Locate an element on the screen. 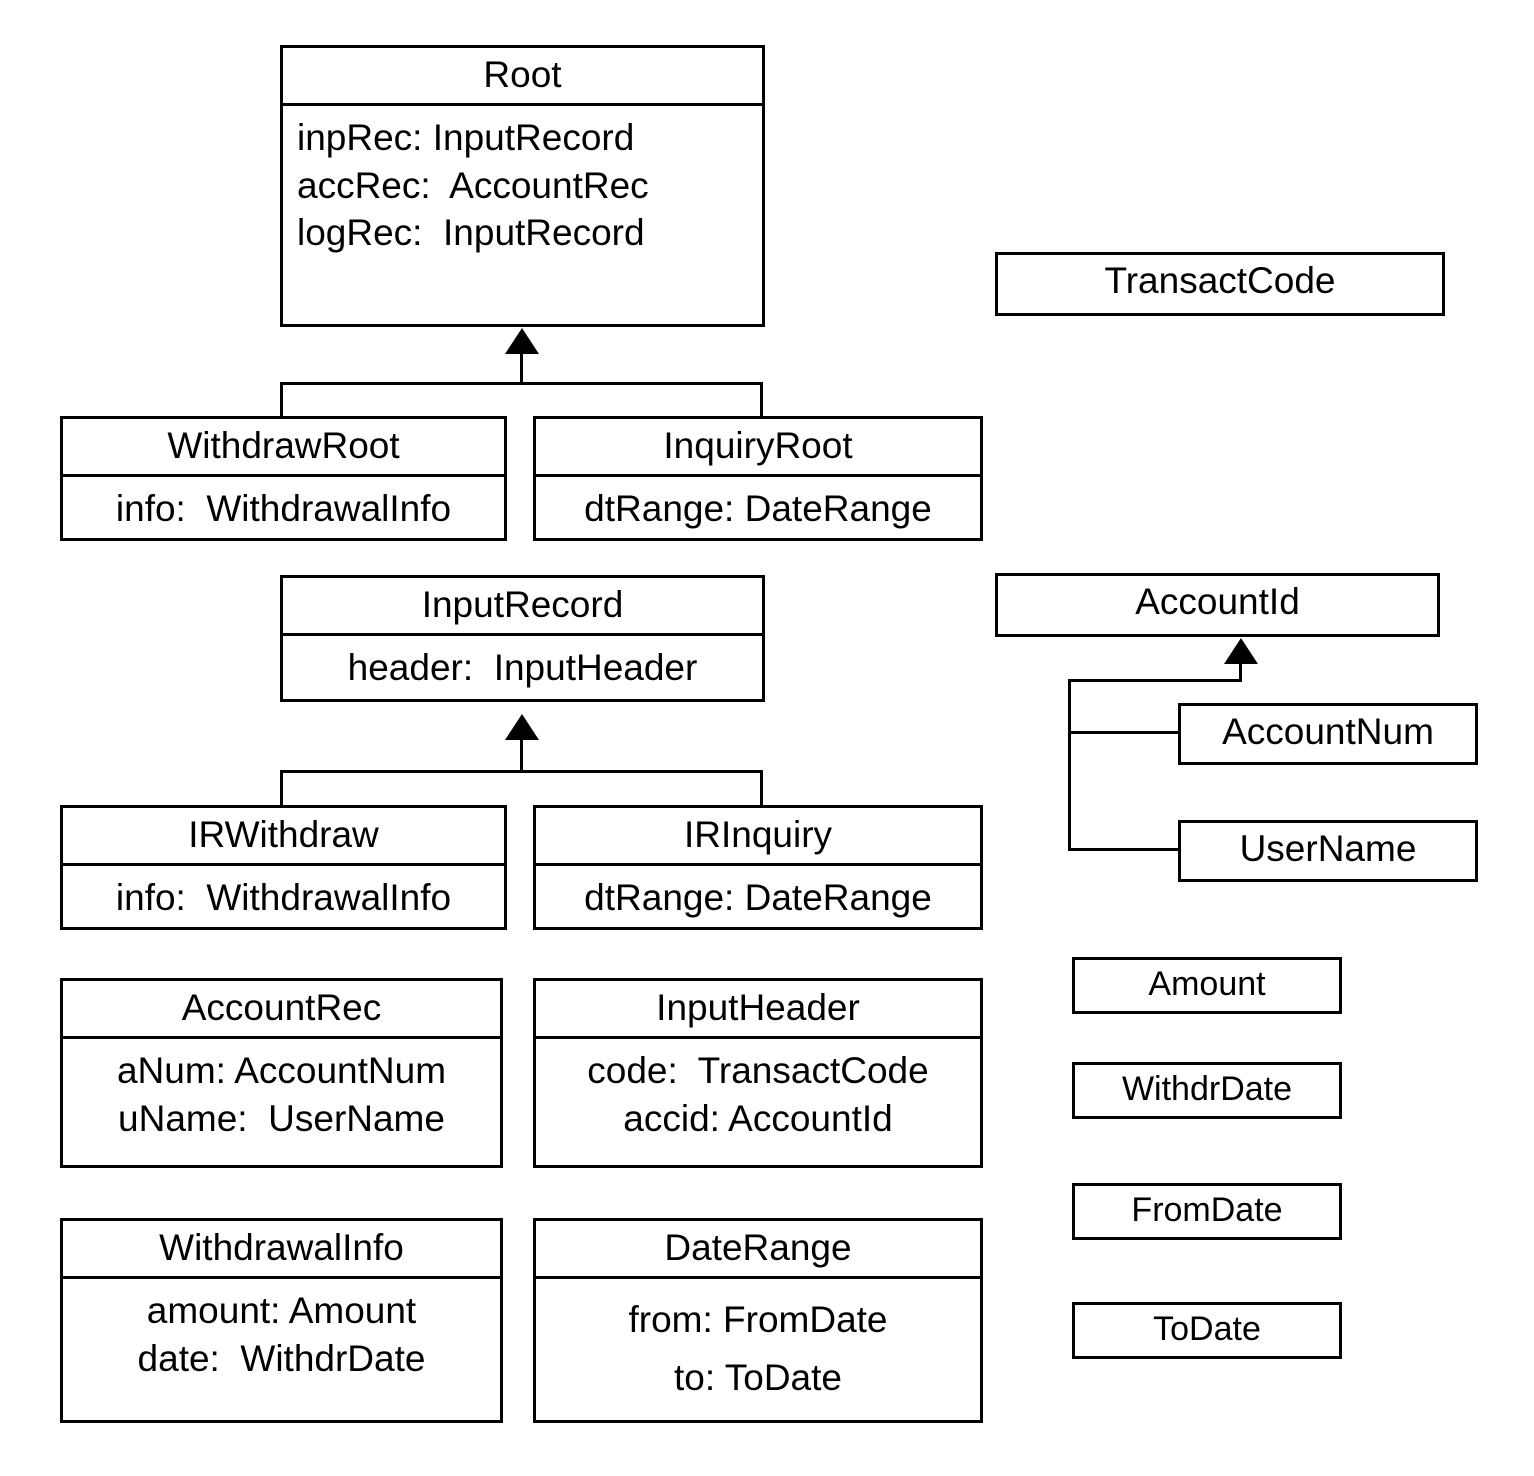 This screenshot has width=1534, height=1476. class-box-amount: Amount is located at coordinates (1207, 985).